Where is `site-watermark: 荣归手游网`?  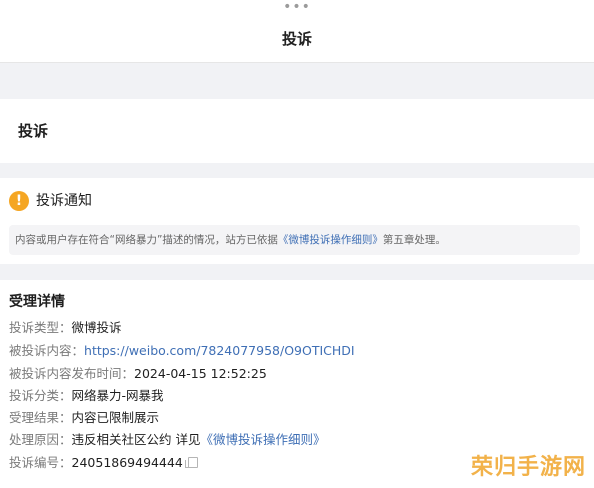
site-watermark: 荣归手游网 is located at coordinates (528, 467).